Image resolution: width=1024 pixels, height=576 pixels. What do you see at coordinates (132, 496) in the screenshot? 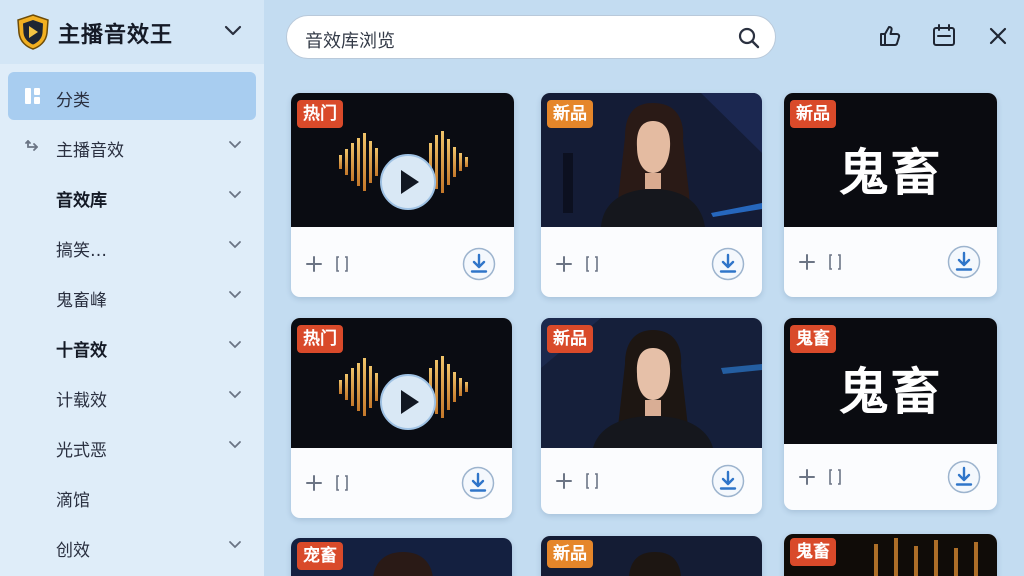
I see `sidebar-item-drops: 滴馆` at bounding box center [132, 496].